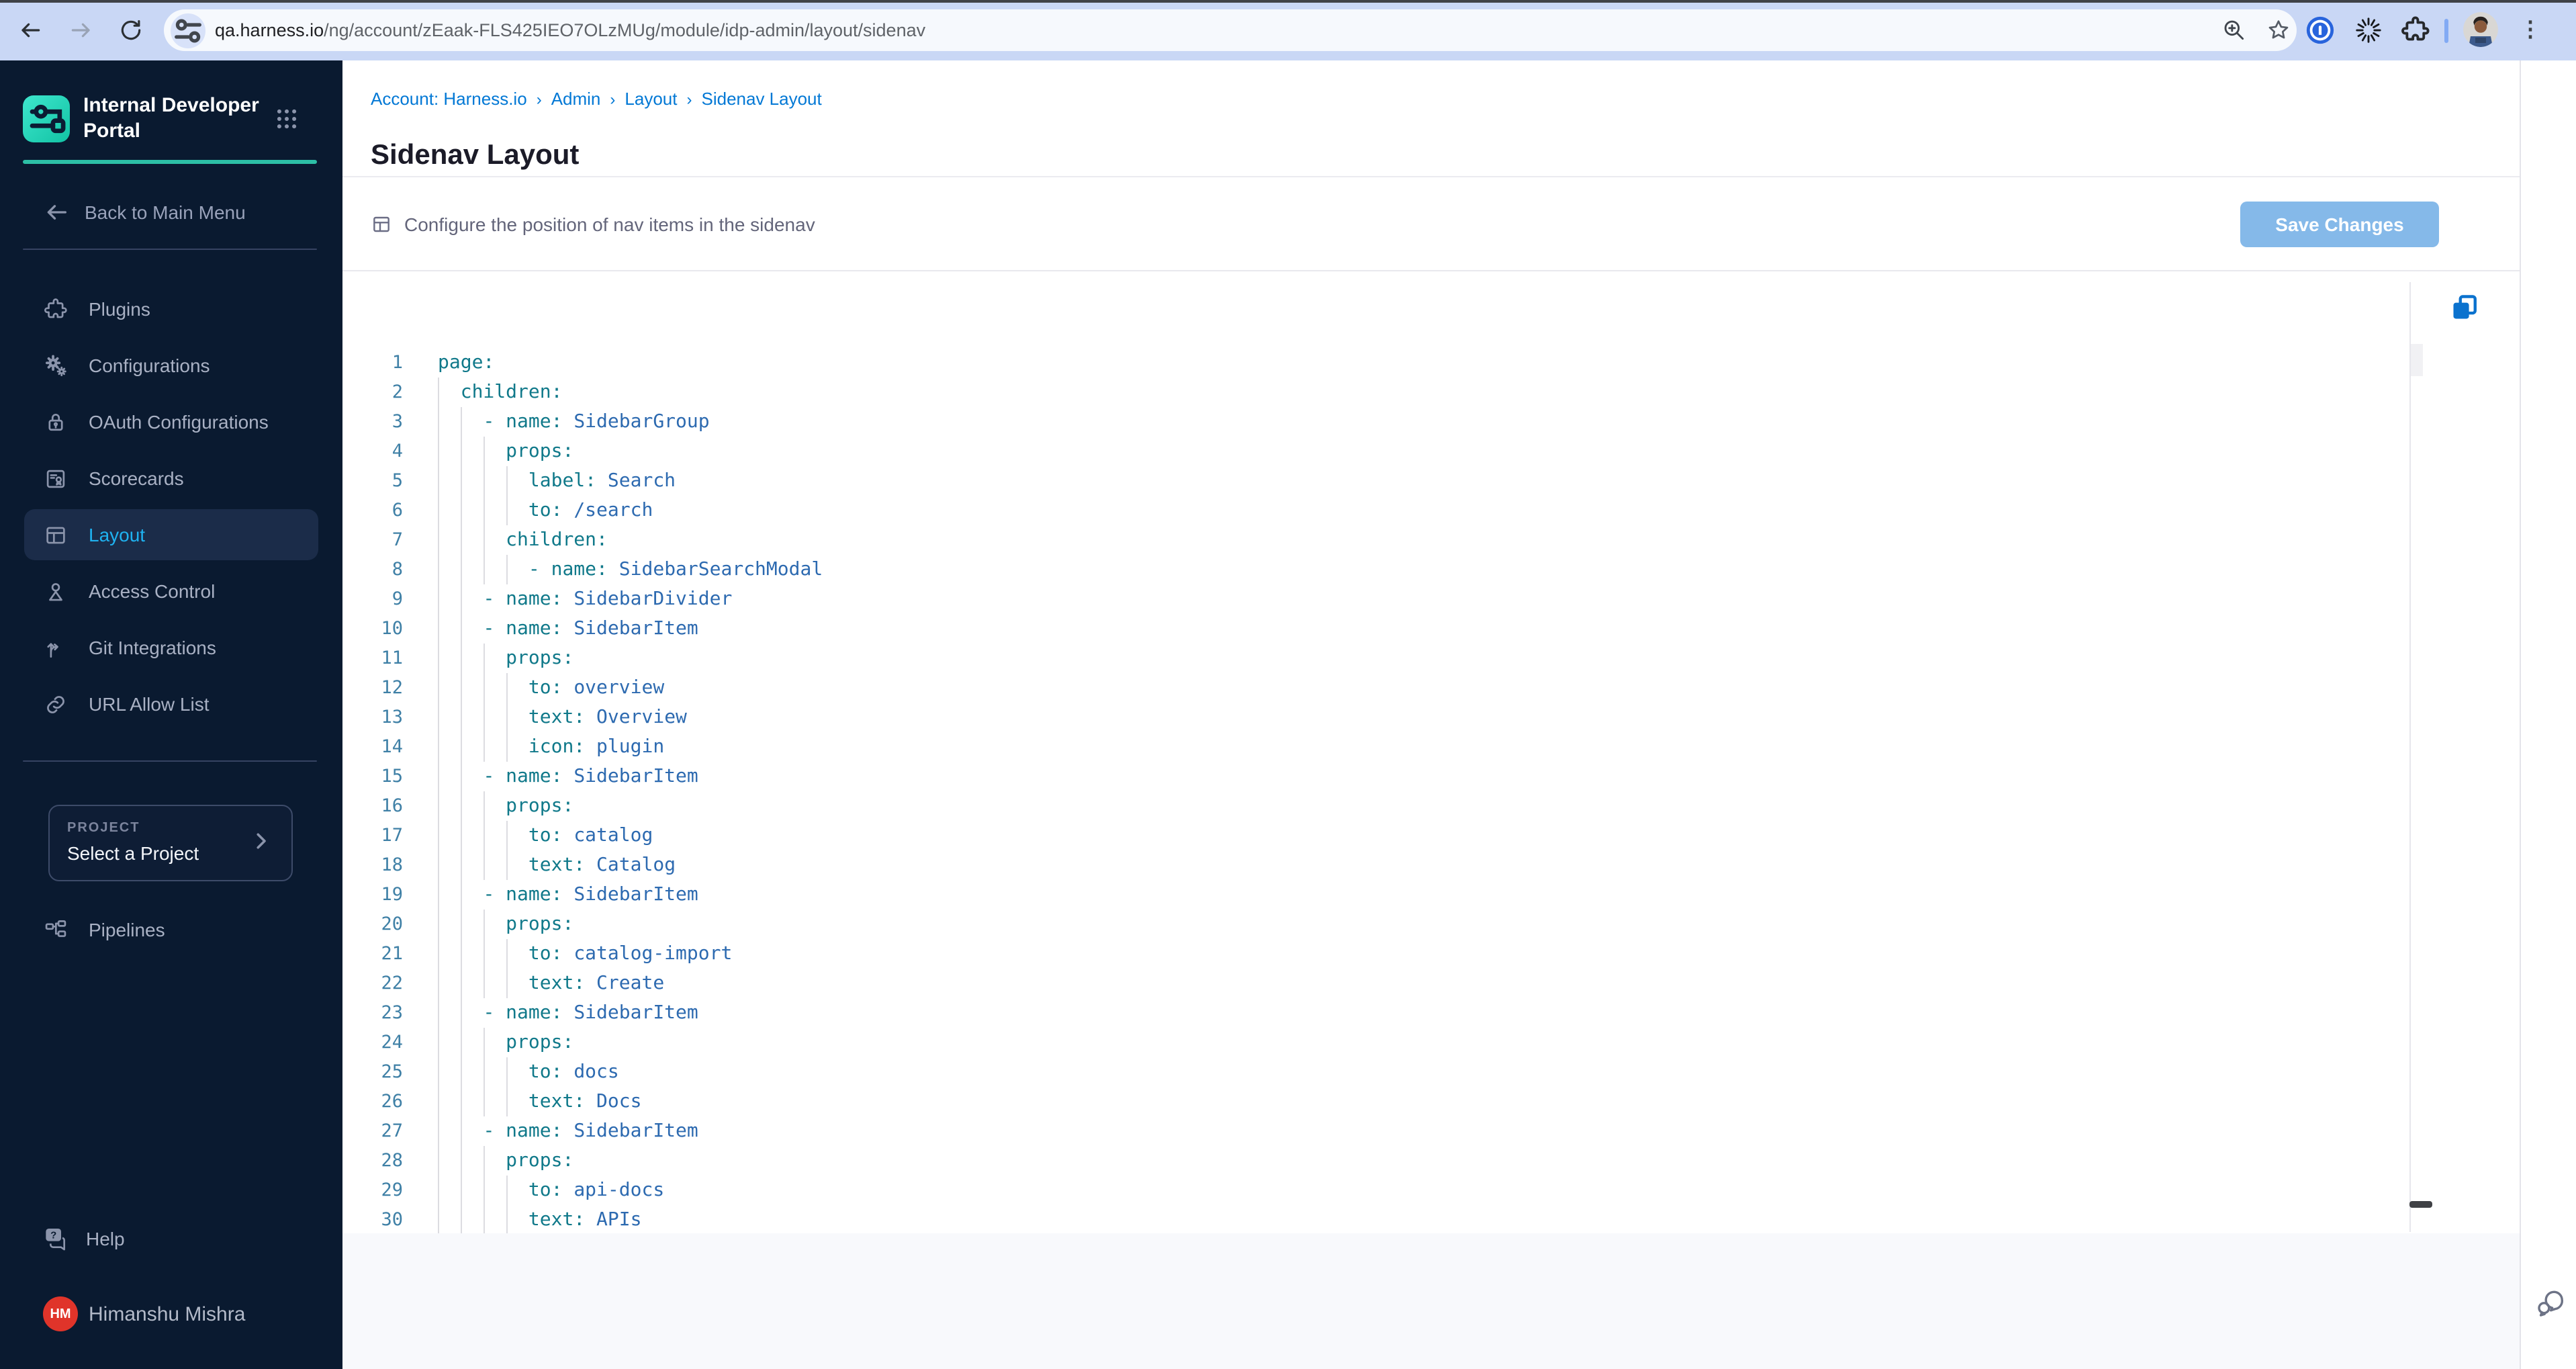 The width and height of the screenshot is (2576, 1369). Describe the element at coordinates (287, 119) in the screenshot. I see `module-grid-icon` at that location.